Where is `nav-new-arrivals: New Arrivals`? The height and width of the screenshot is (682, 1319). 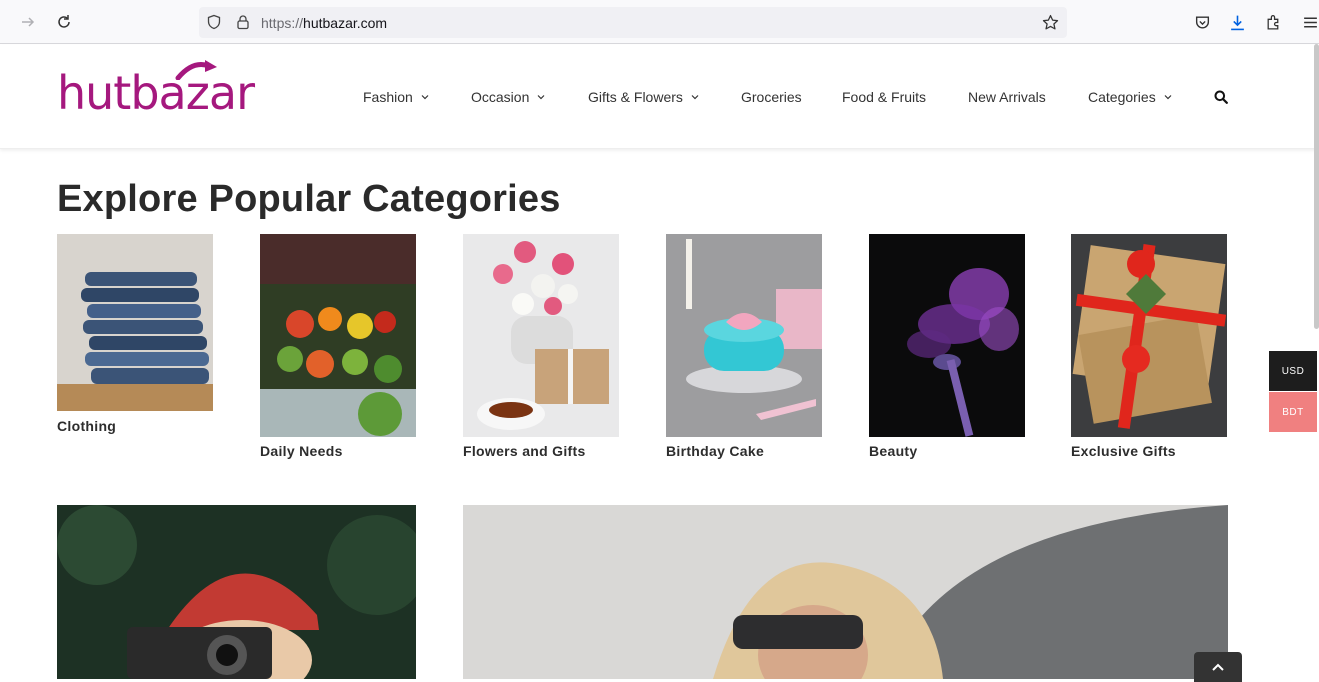
nav-new-arrivals: New Arrivals is located at coordinates (1007, 97).